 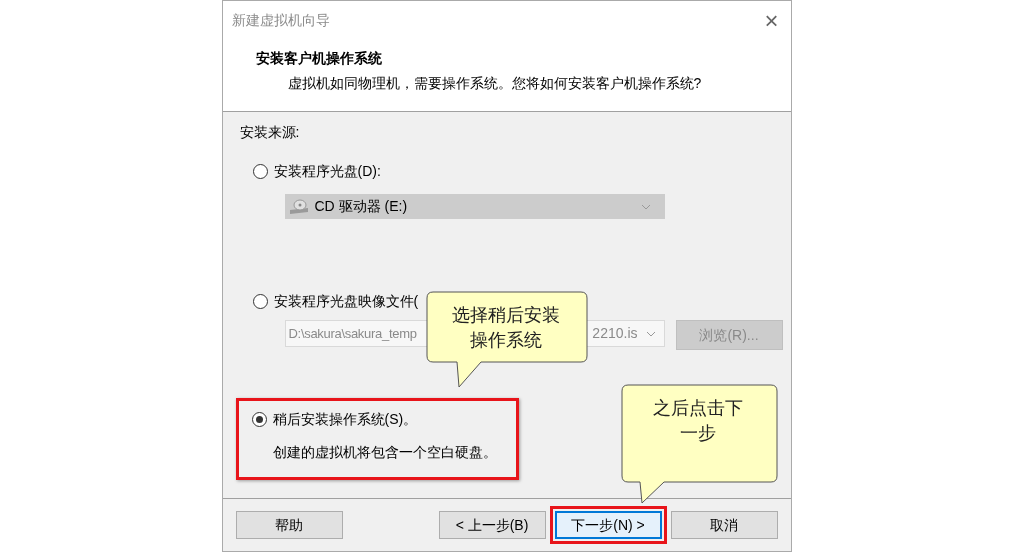 I want to click on option-label: 安装程序光盘映像文件(, so click(x=346, y=301).